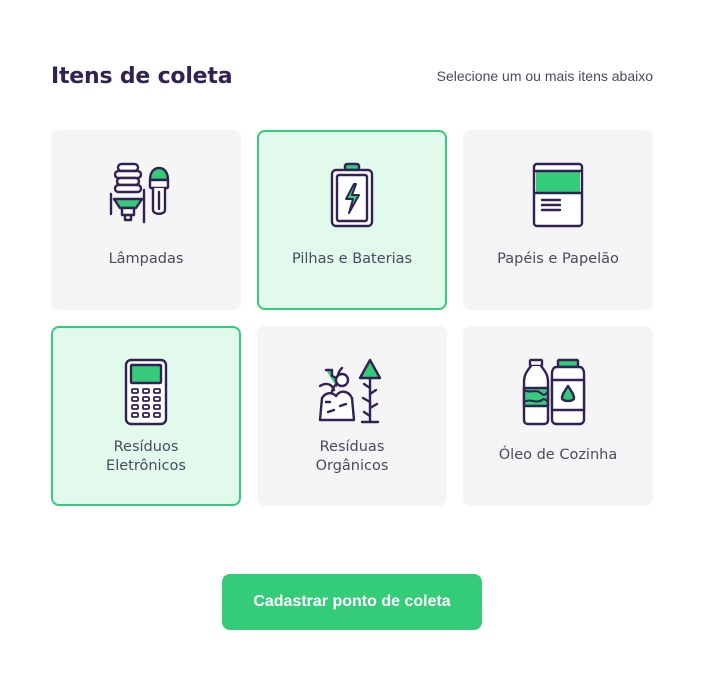  I want to click on electronics-icon, so click(146, 392).